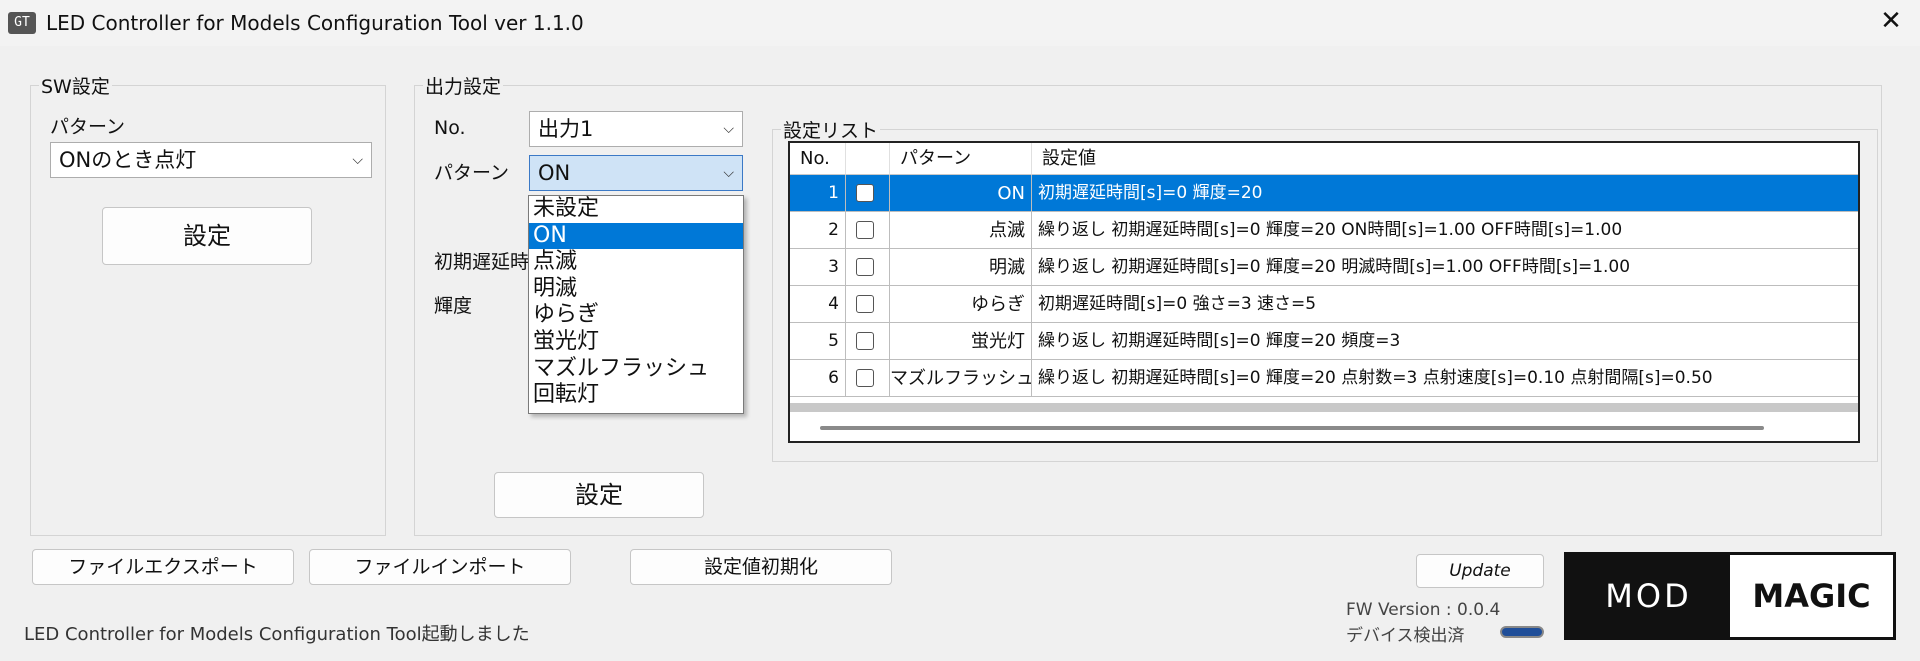 The width and height of the screenshot is (1920, 661). What do you see at coordinates (1445, 341) in the screenshot?
I see `row-value: 繰り返し 初期遅延時間[s]=0 輝度=20 頻度=3` at bounding box center [1445, 341].